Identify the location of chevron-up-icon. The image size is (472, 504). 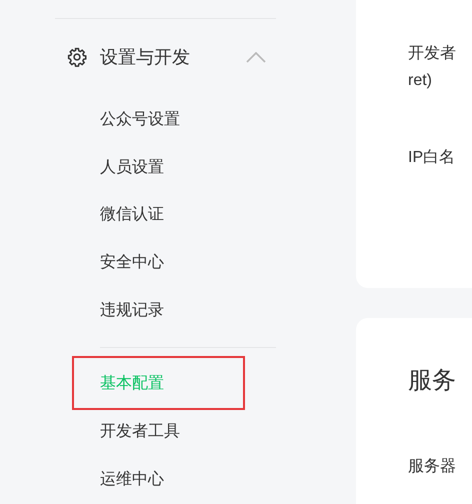
(256, 57).